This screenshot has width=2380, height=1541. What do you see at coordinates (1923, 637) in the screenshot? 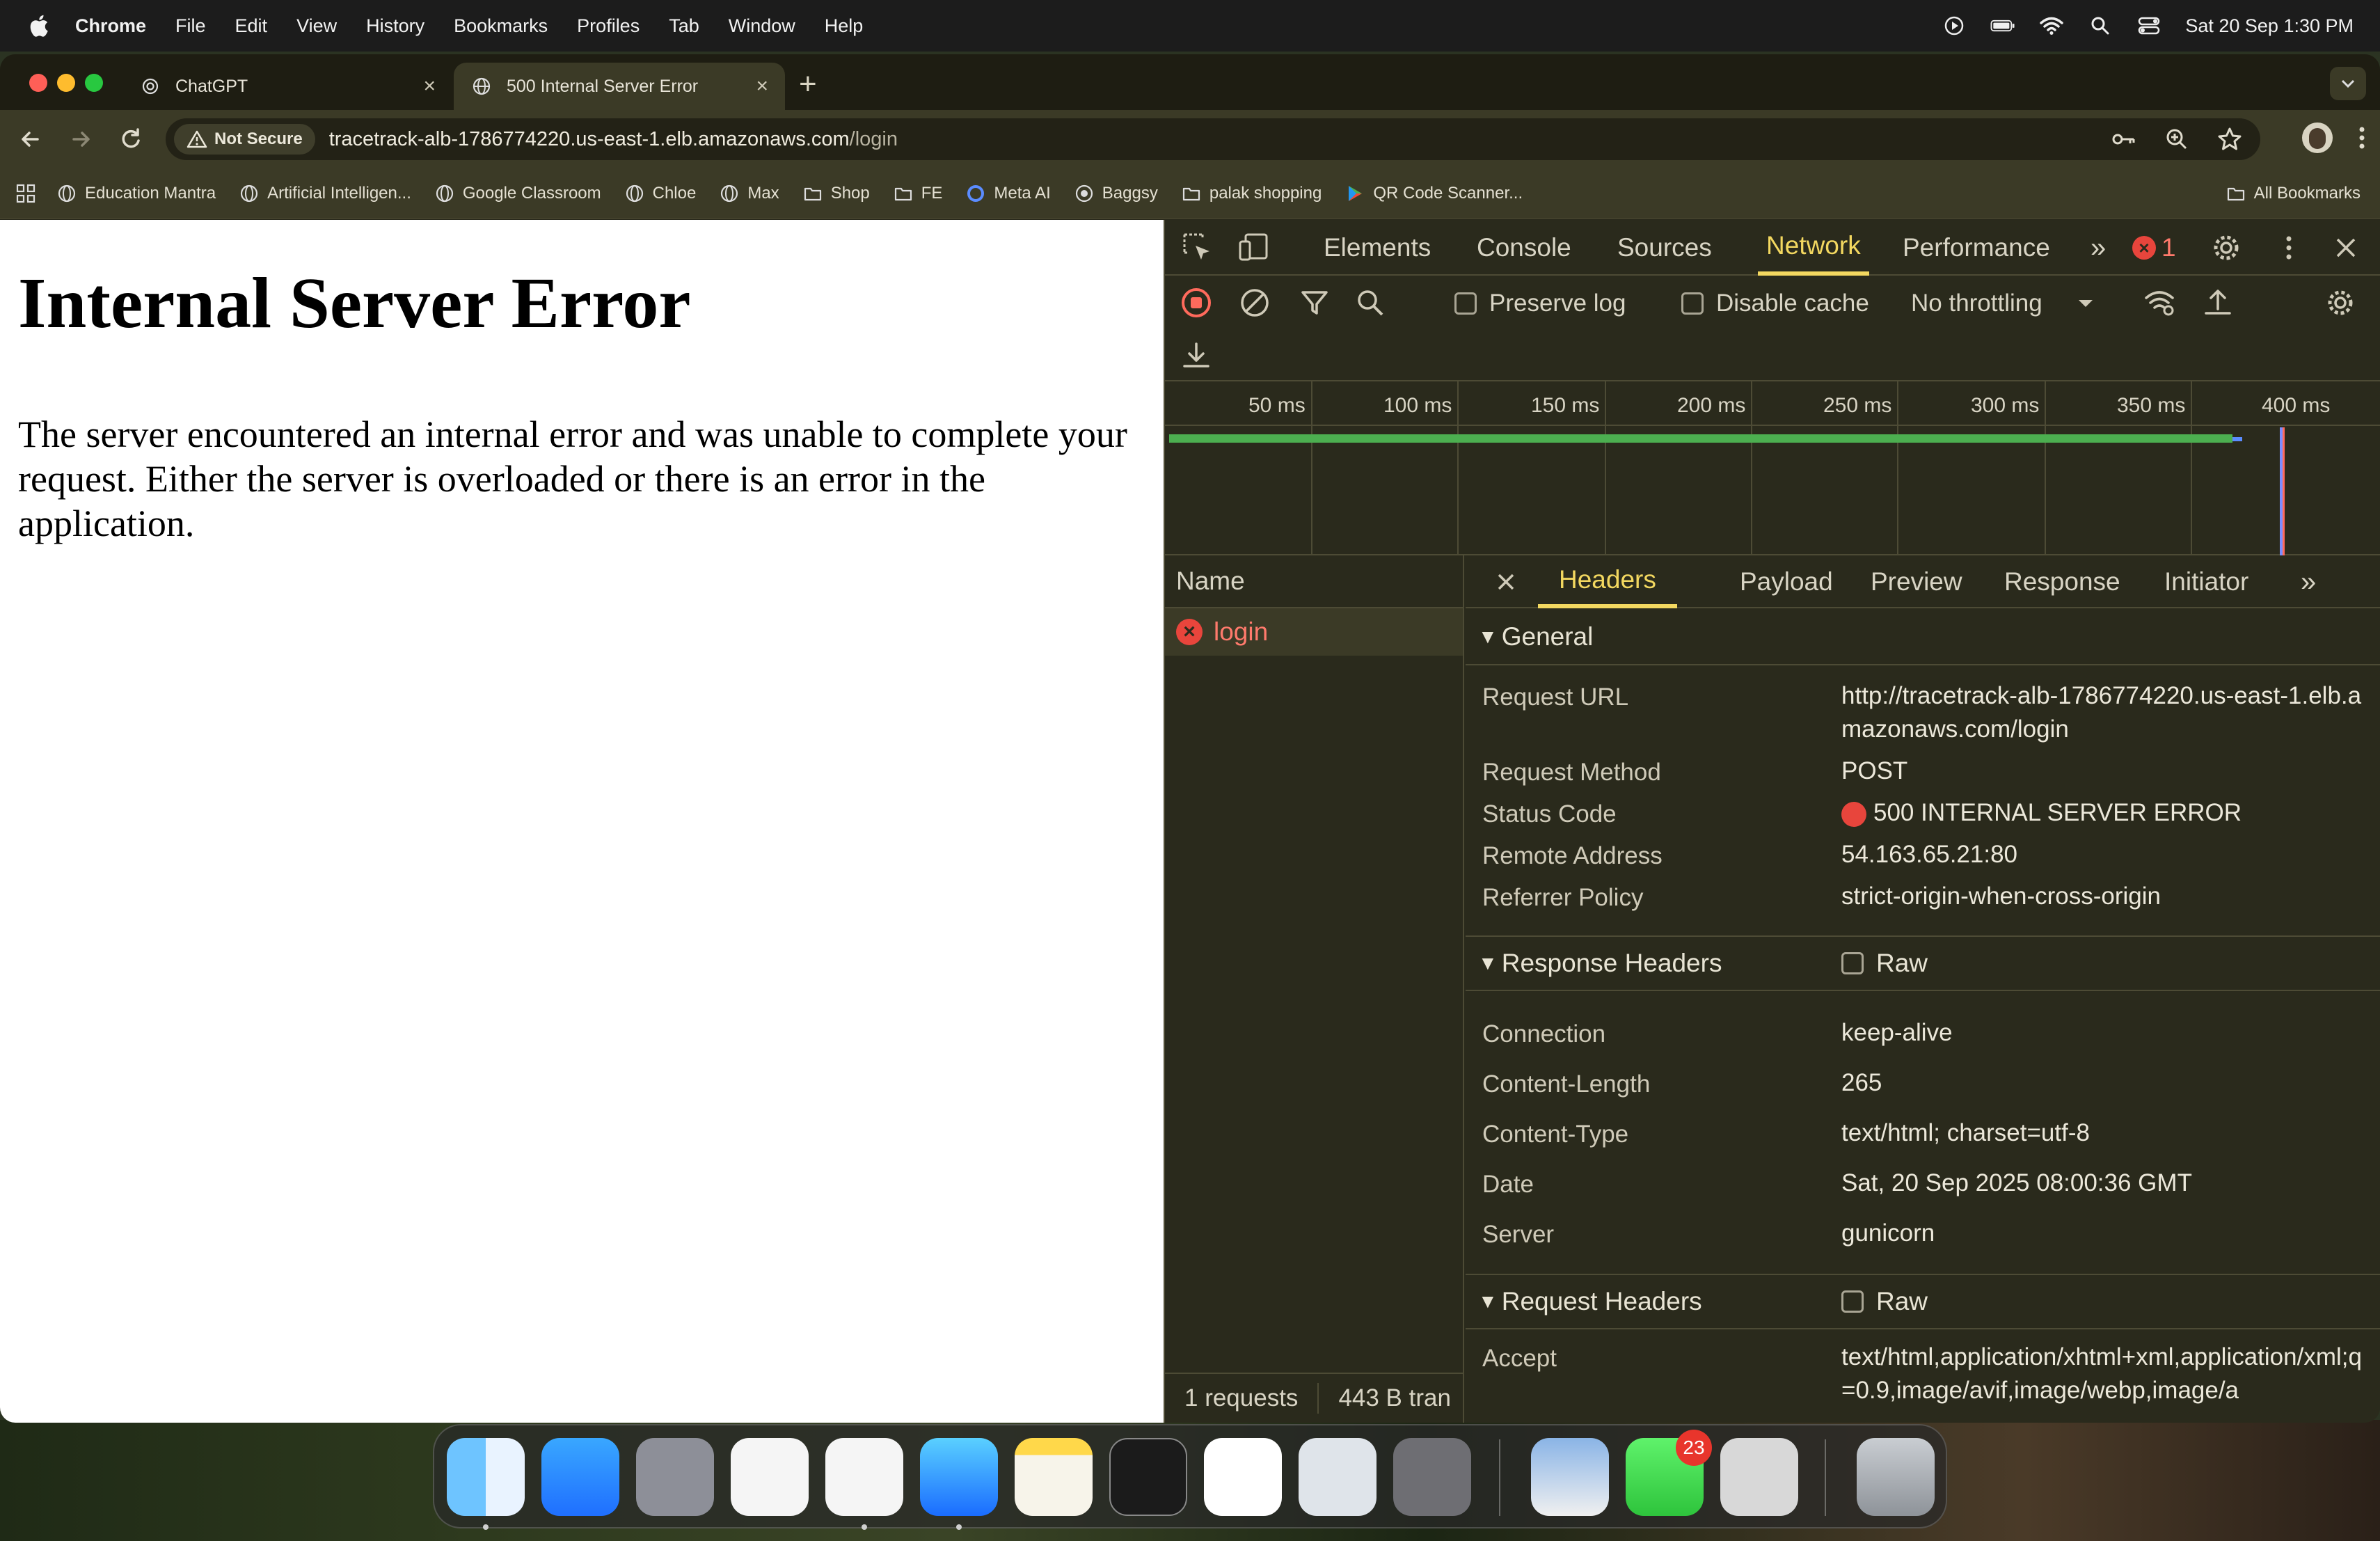
I see `section-general: ▼ General` at bounding box center [1923, 637].